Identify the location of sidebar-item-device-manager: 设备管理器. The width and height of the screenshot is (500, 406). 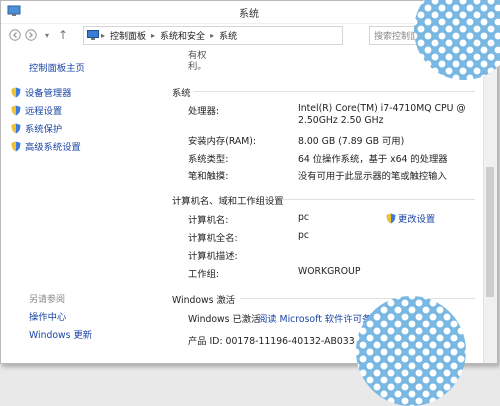
(41, 92).